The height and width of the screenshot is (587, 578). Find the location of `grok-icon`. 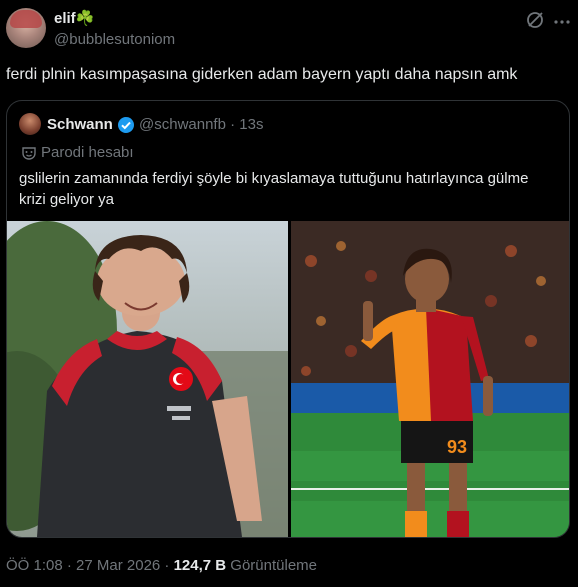

grok-icon is located at coordinates (535, 20).